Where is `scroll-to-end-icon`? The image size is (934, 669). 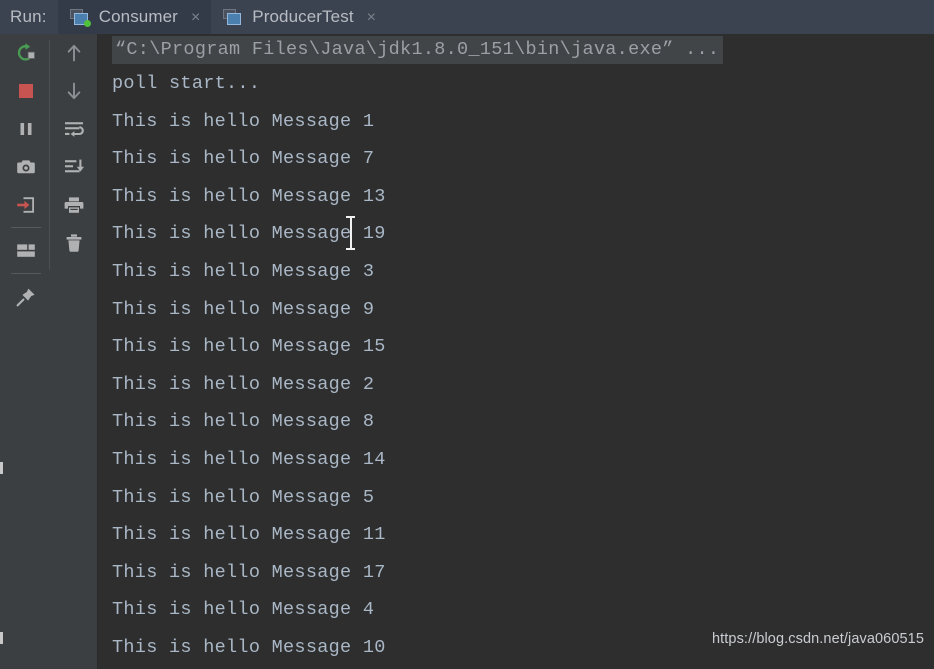
scroll-to-end-icon is located at coordinates (74, 166).